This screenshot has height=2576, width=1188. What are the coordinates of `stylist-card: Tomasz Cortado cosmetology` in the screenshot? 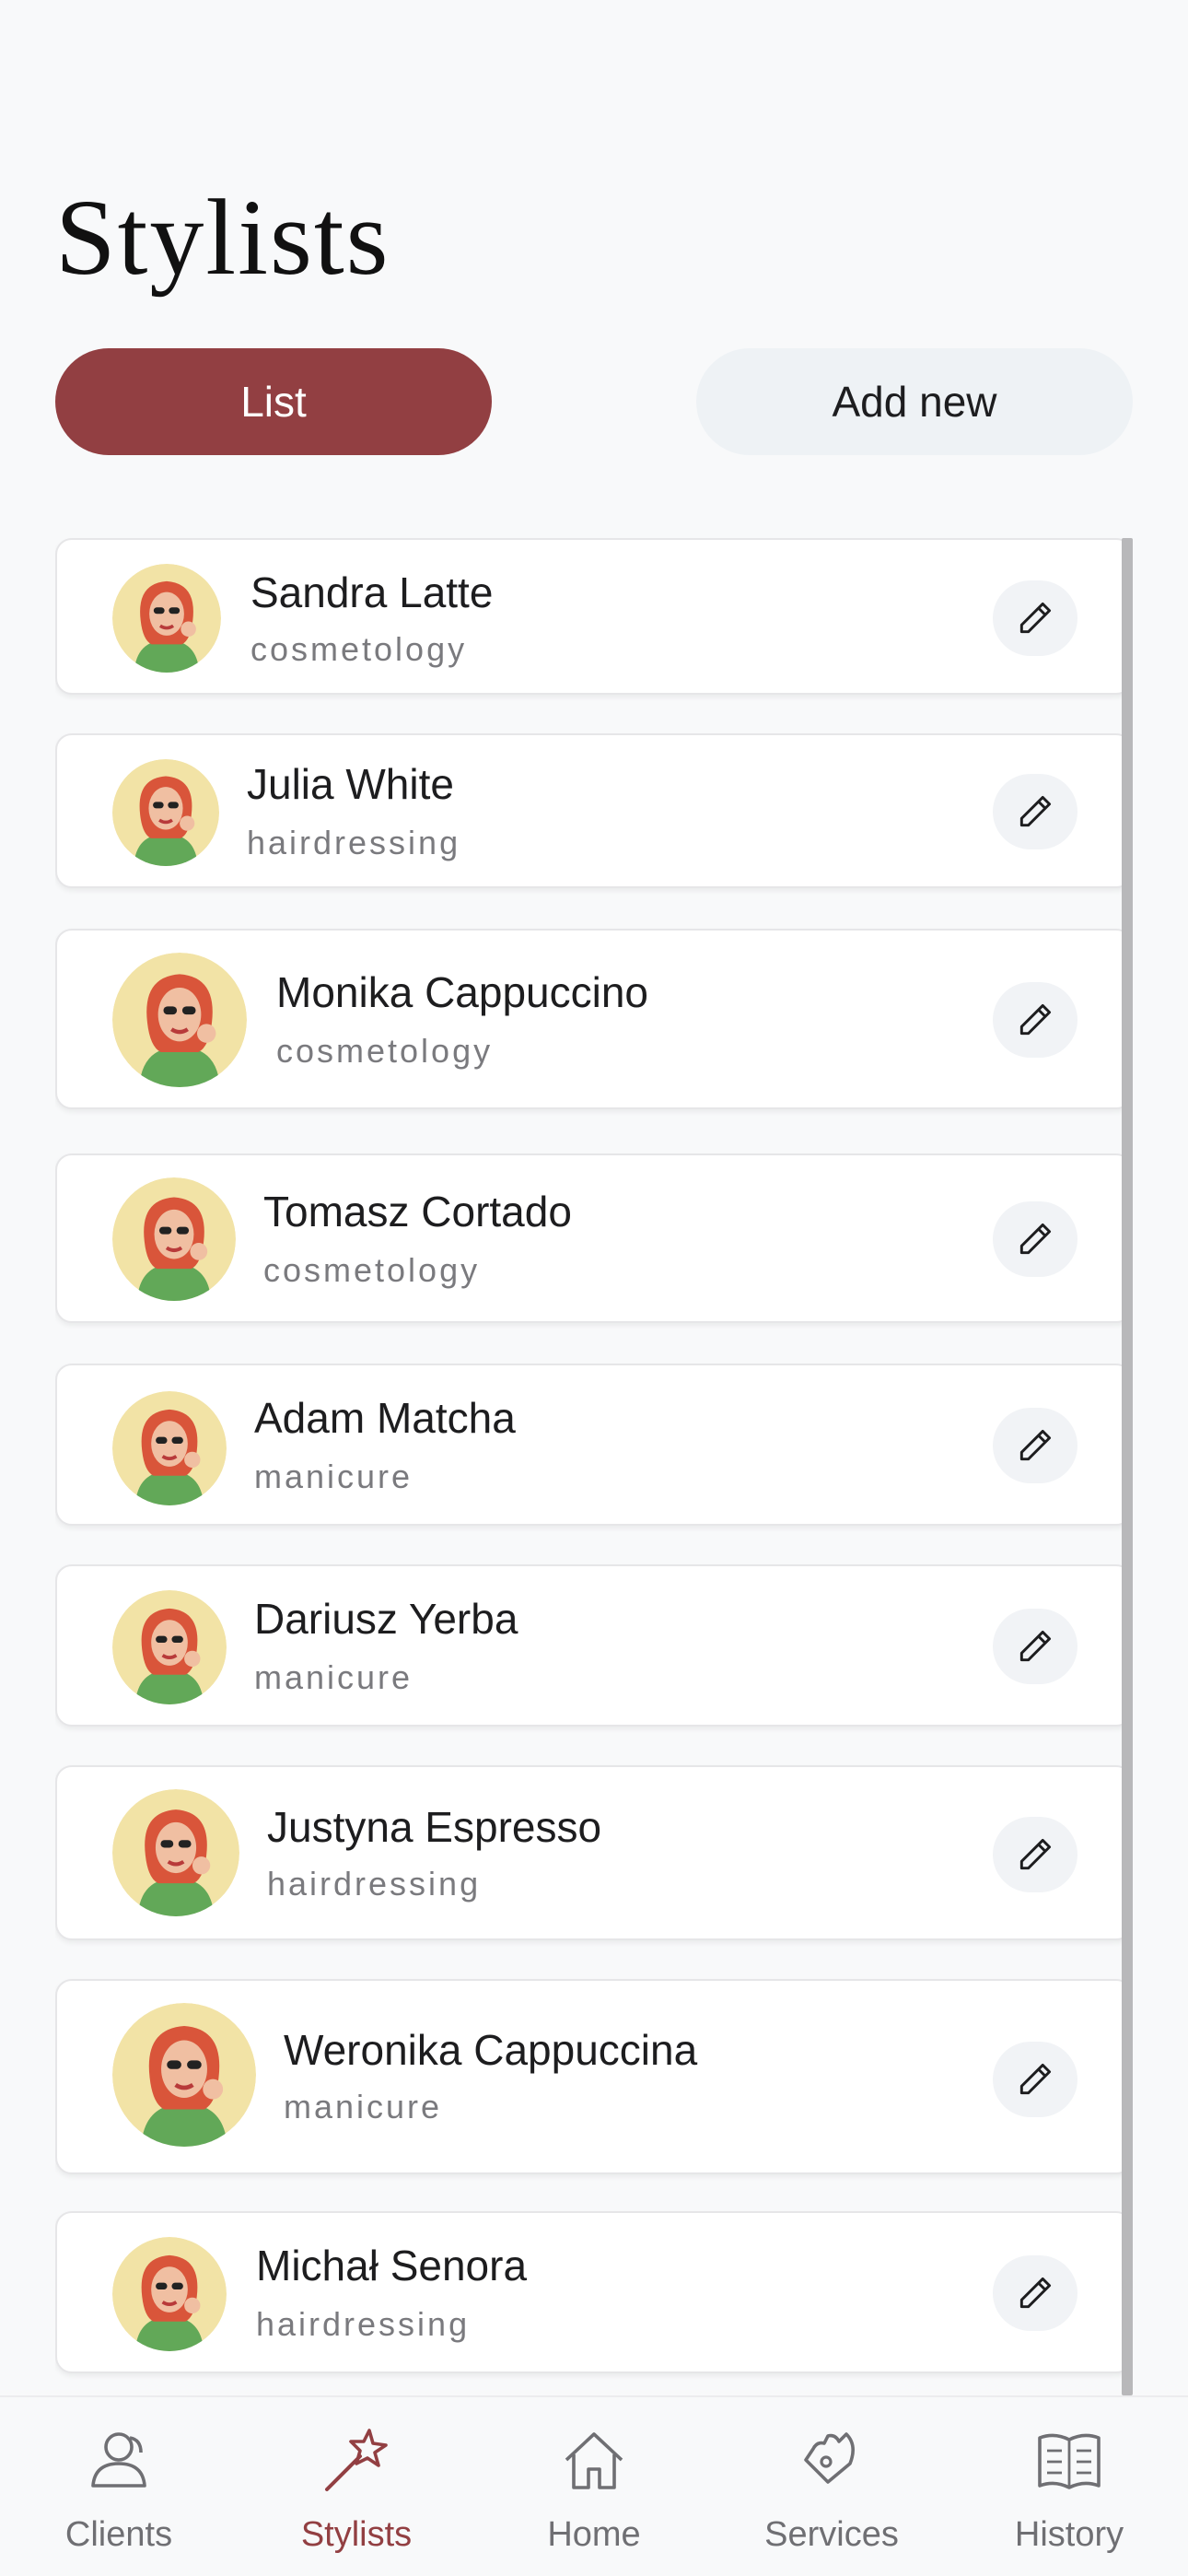 It's located at (594, 1238).